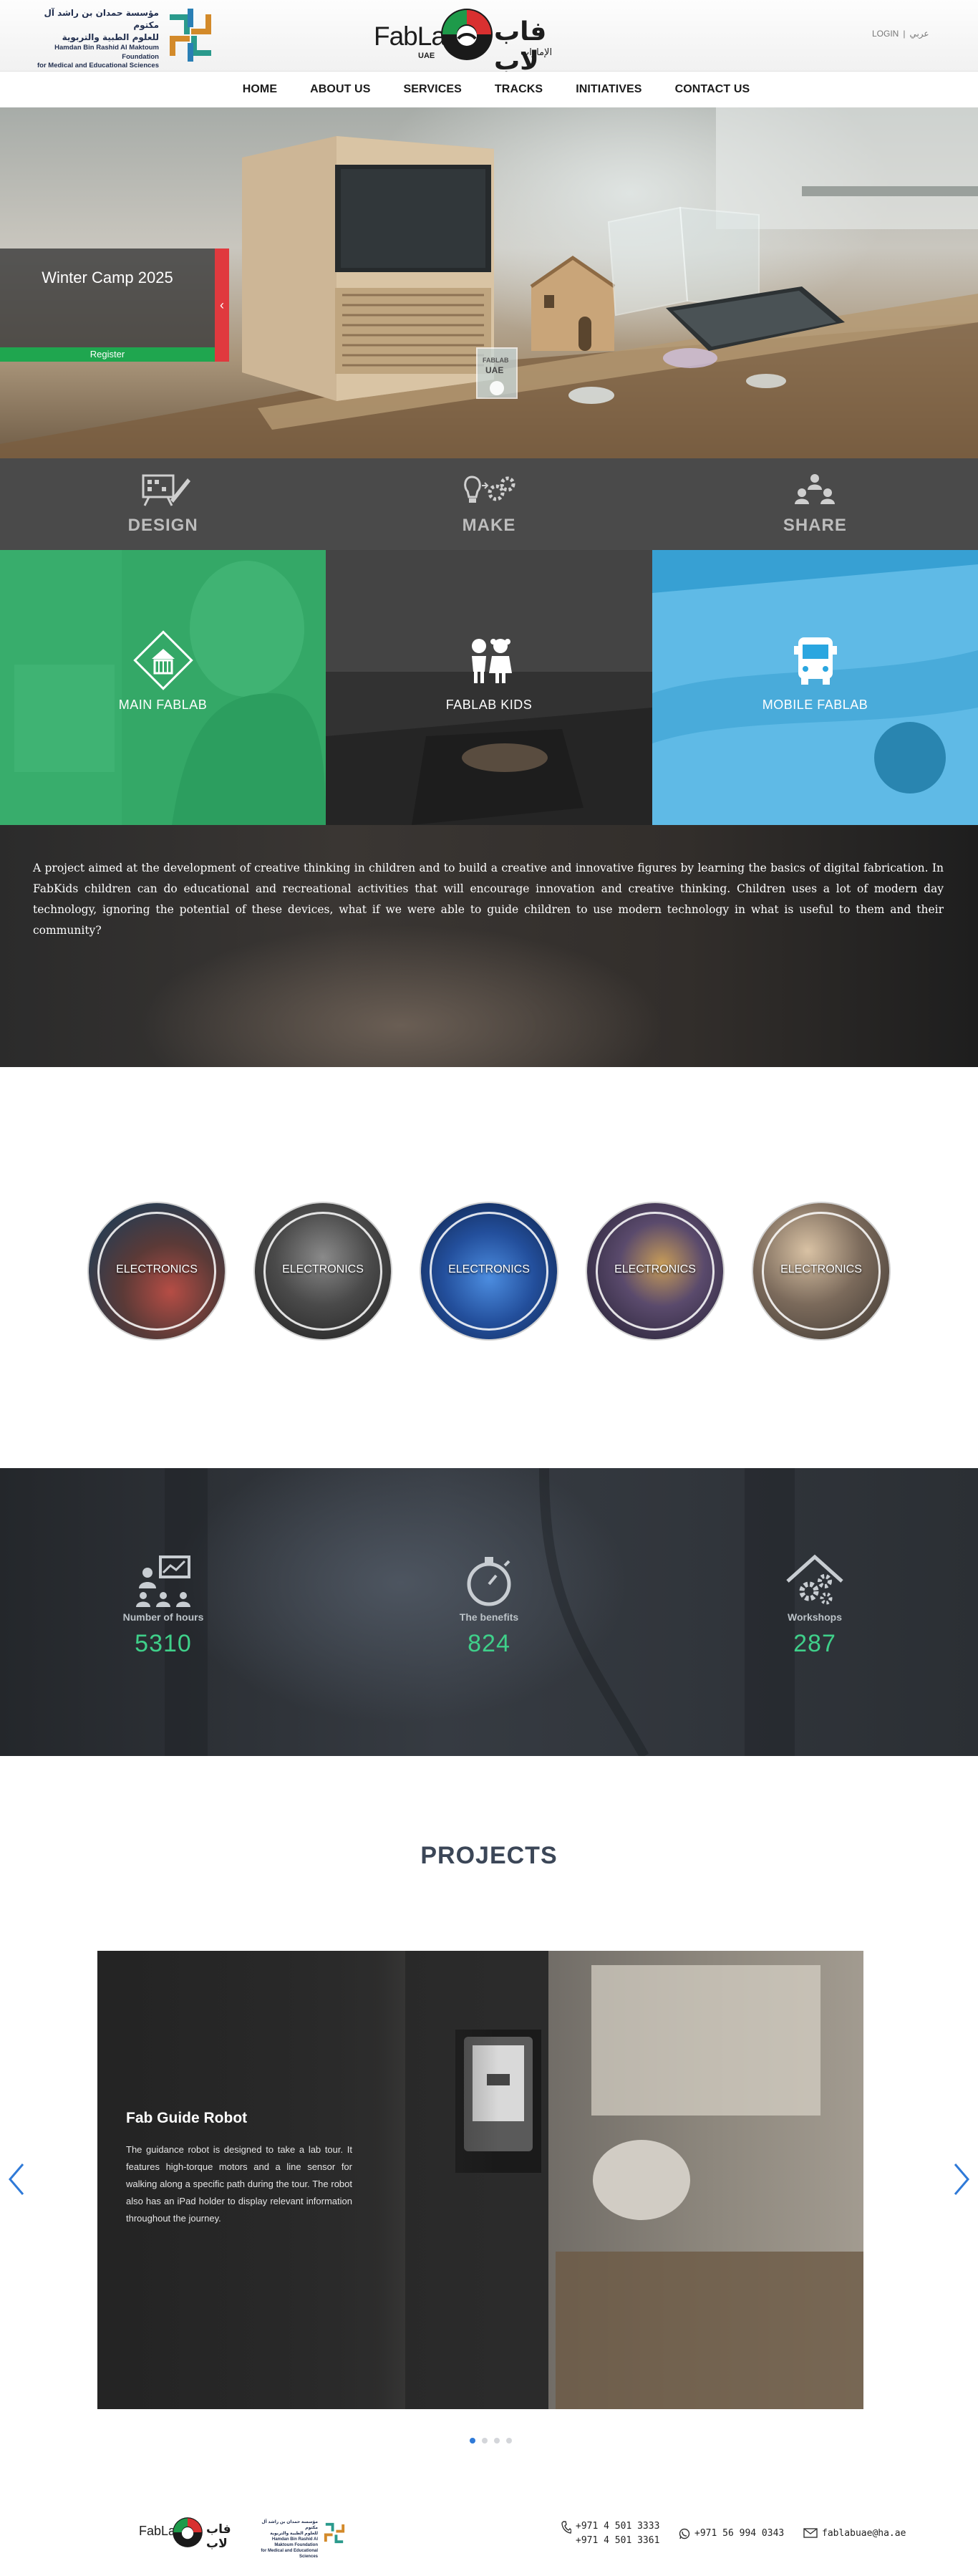  Describe the element at coordinates (815, 687) in the screenshot. I see `tile-mobile-fablab: MOBILE FABLAB` at that location.